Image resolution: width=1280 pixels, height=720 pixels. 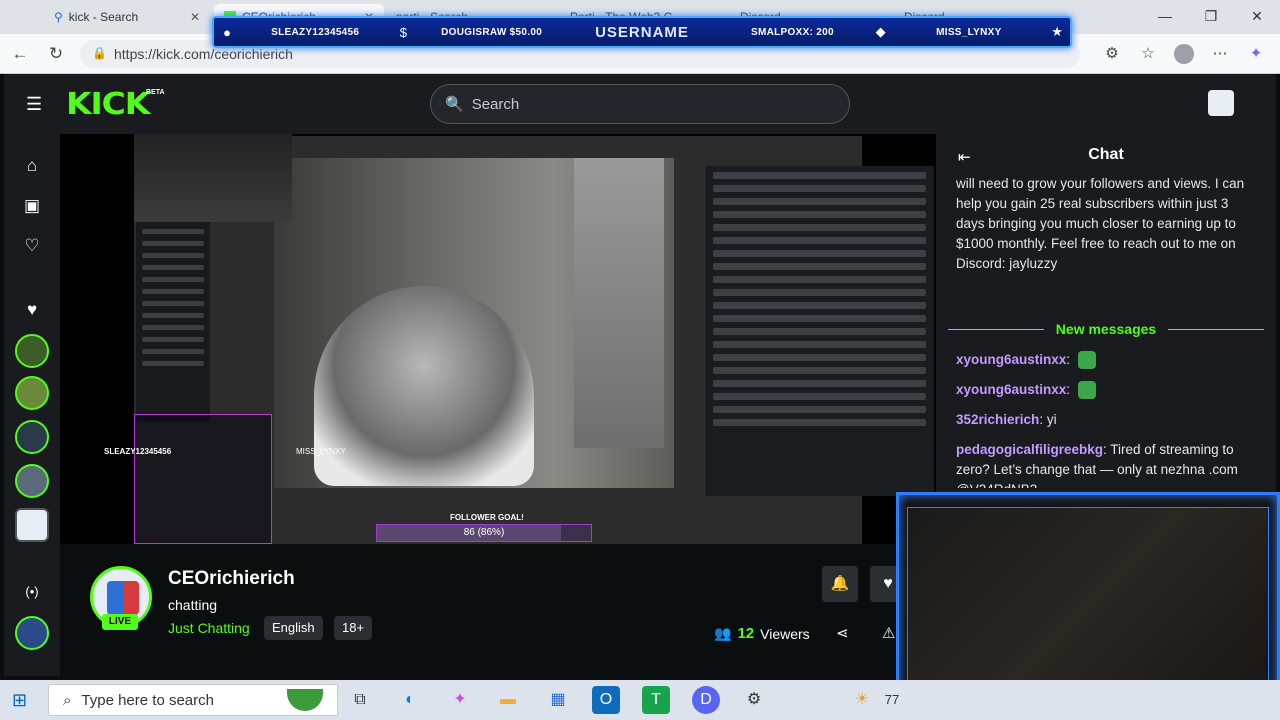 What do you see at coordinates (1029, 449) in the screenshot?
I see `chat-username: pedagogicalfiligreebkg` at bounding box center [1029, 449].